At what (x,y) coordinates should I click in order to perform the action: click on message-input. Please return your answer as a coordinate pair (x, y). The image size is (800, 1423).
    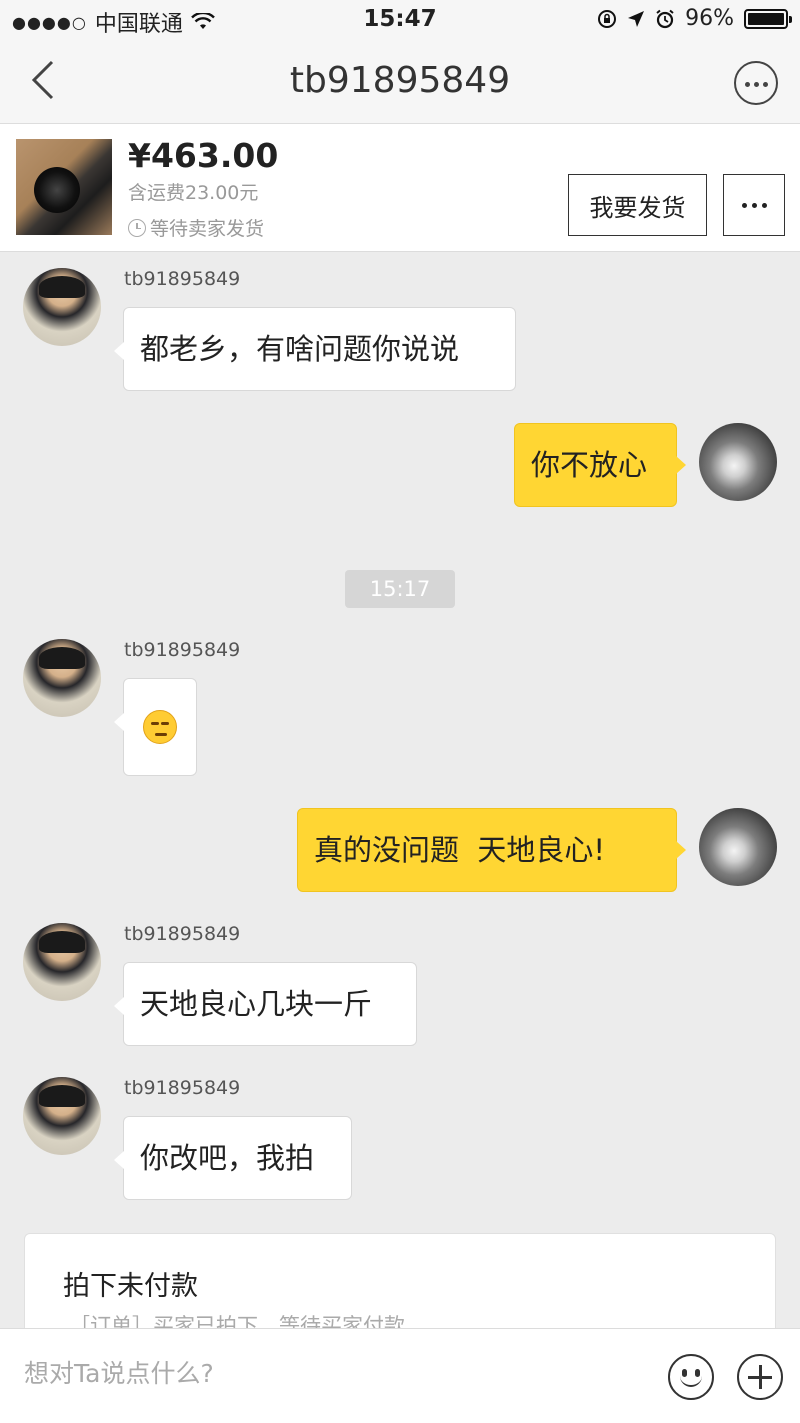
    Looking at the image, I should click on (324, 1373).